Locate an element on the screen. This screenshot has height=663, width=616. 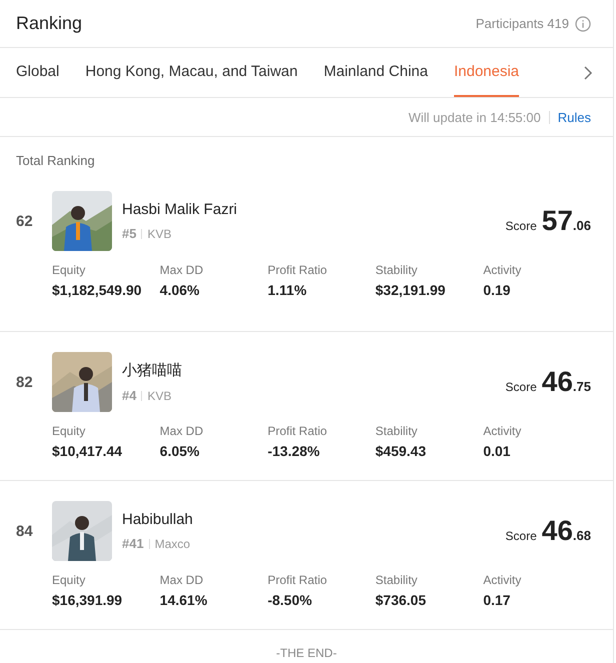
stat-value: $32,191.99 is located at coordinates (410, 290).